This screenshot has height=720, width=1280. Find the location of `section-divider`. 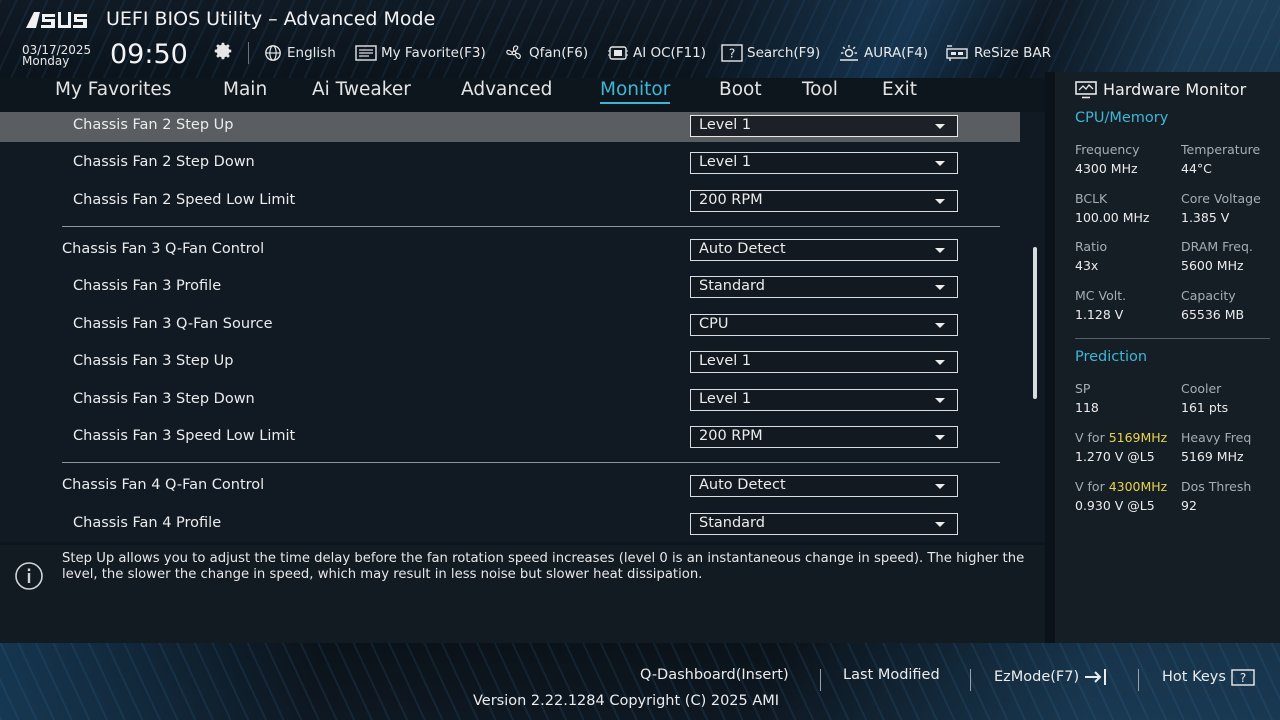

section-divider is located at coordinates (1172, 338).